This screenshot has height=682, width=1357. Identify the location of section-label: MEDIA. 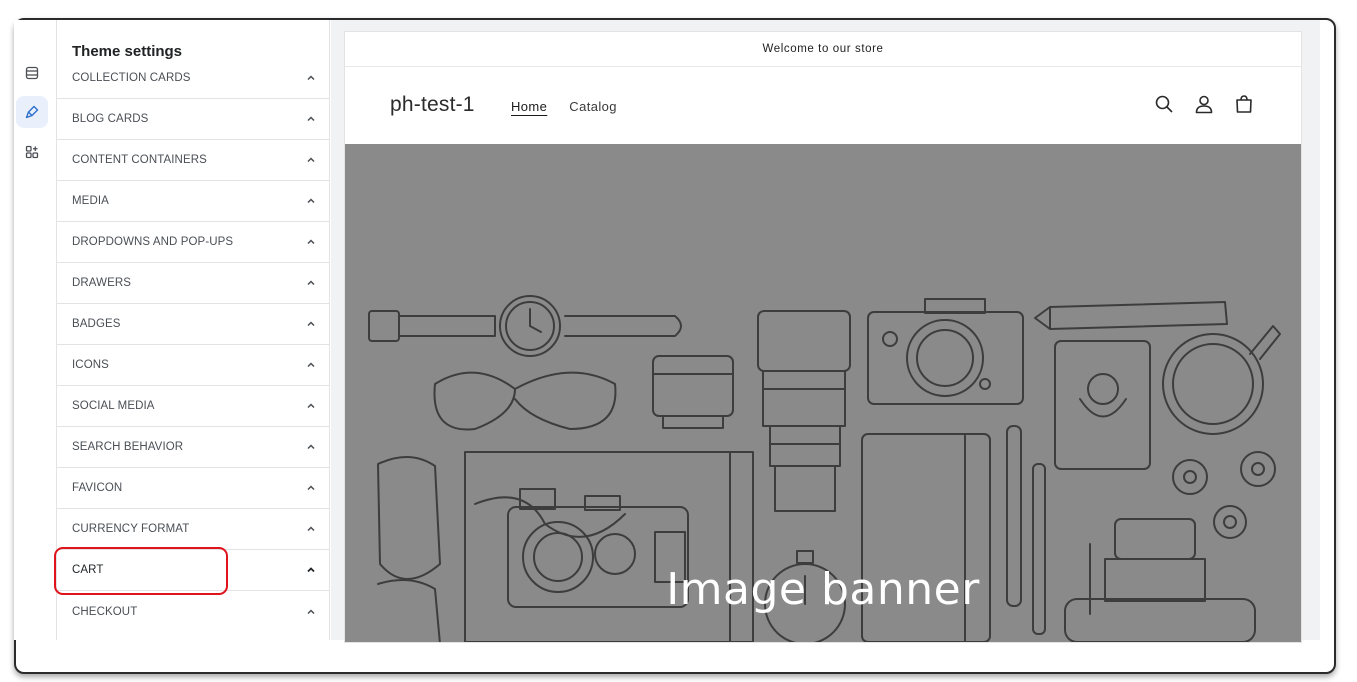
(90, 201).